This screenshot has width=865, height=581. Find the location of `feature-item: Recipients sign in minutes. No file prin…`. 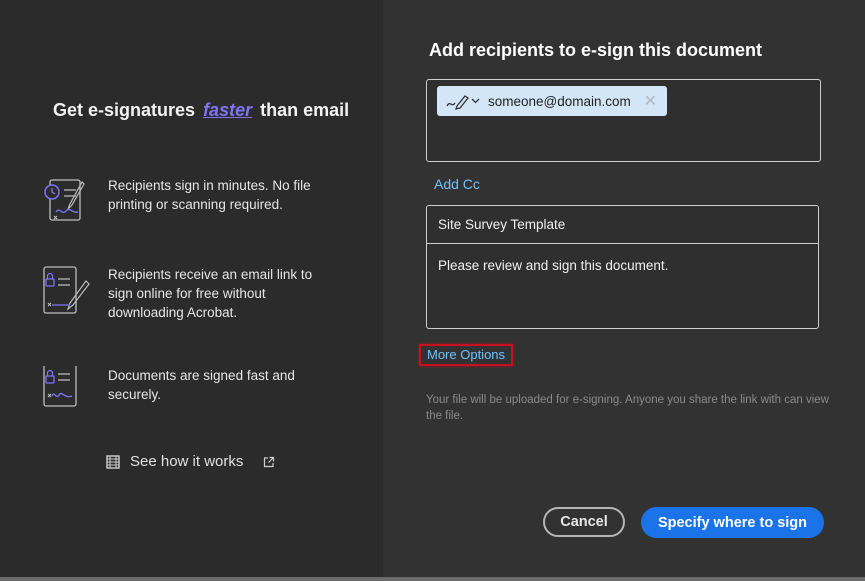

feature-item: Recipients sign in minutes. No file prin… is located at coordinates (190, 201).